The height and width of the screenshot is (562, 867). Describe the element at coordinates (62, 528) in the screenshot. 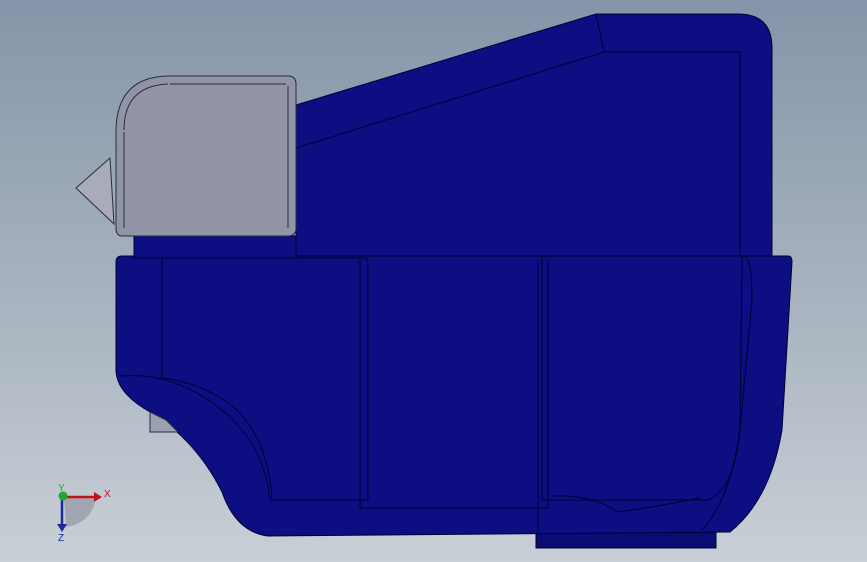

I see `z-axis-arrow-icon` at that location.